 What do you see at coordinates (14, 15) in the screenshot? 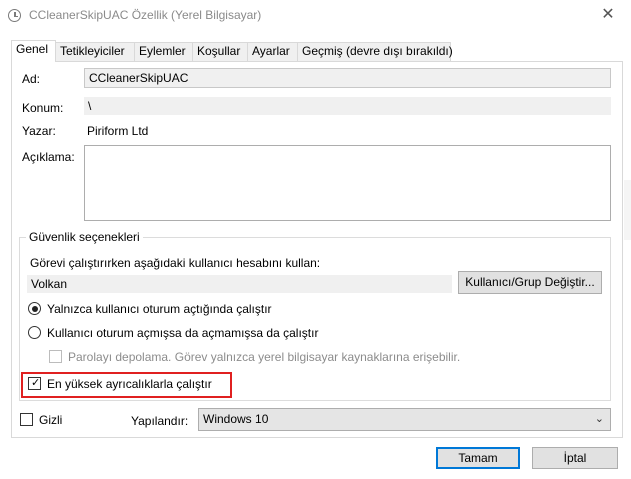
I see `clock-icon` at bounding box center [14, 15].